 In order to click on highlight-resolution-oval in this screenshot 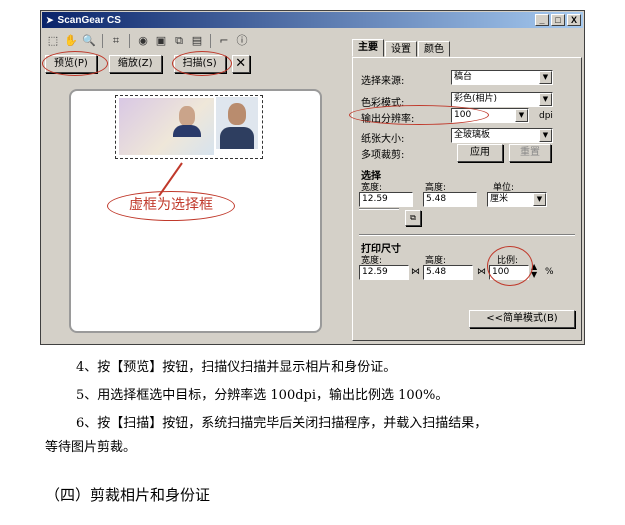, I will do `click(419, 115)`.